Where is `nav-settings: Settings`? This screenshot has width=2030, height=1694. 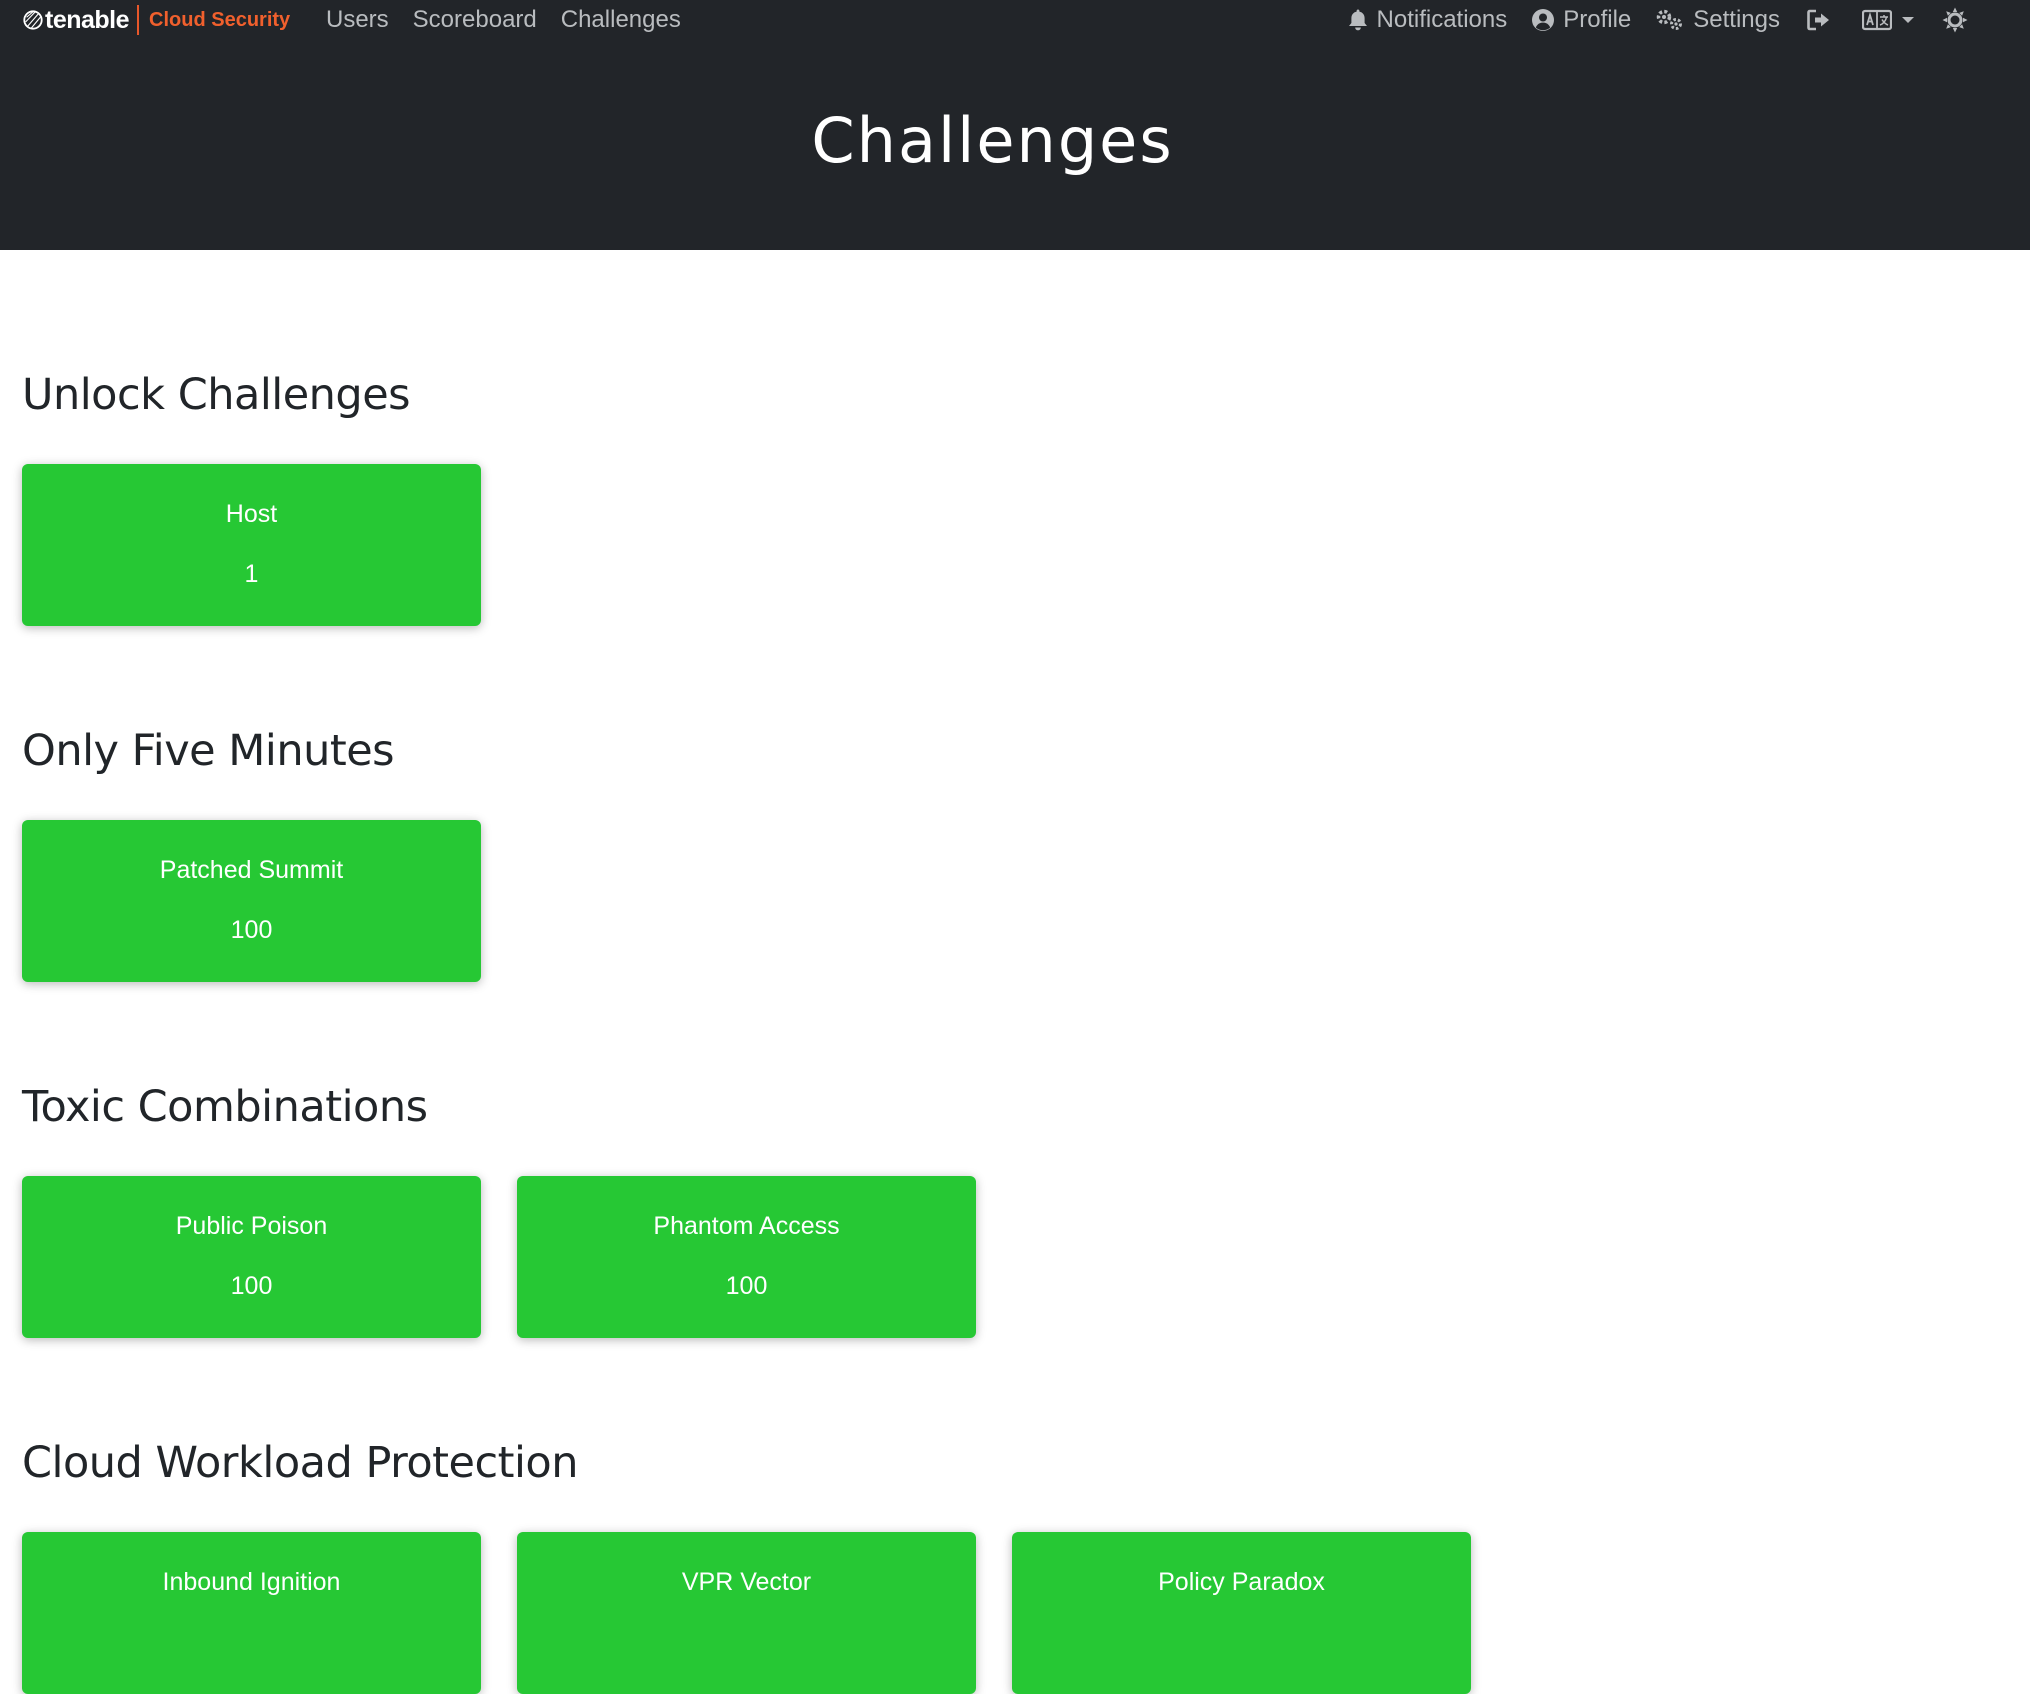
nav-settings: Settings is located at coordinates (1717, 20).